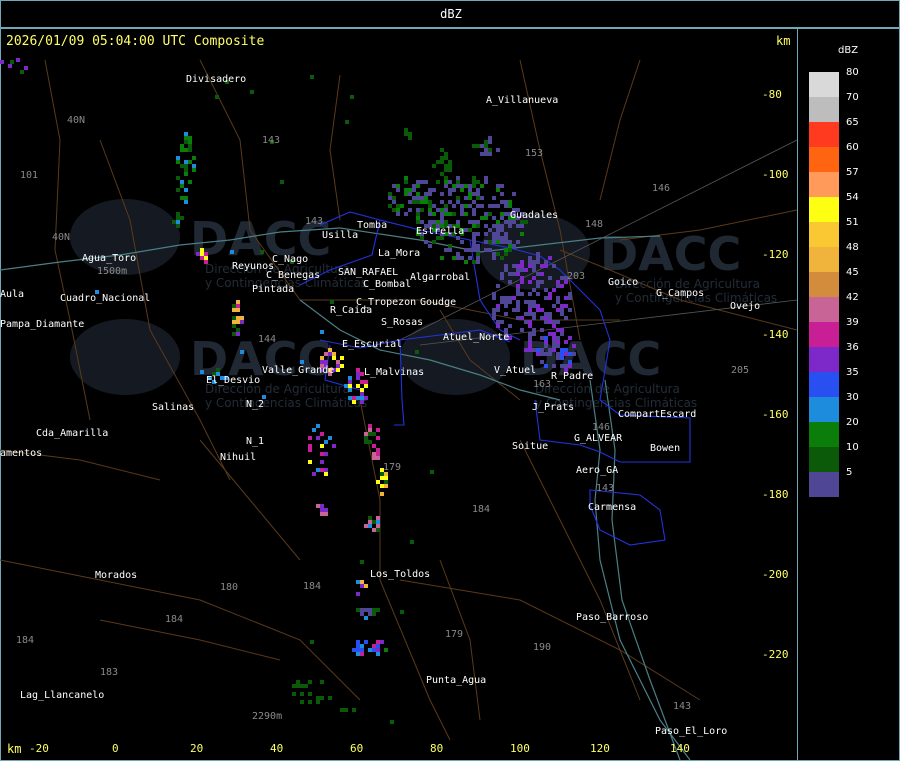 This screenshot has width=900, height=761. What do you see at coordinates (394, 372) in the screenshot?
I see `place-label: L_Malvinas` at bounding box center [394, 372].